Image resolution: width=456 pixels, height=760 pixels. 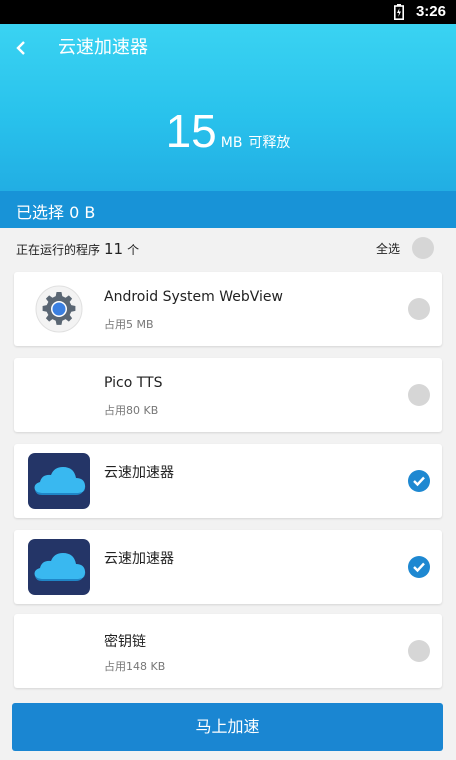 What do you see at coordinates (228, 131) in the screenshot?
I see `releasable-size: 15 MB 可释放` at bounding box center [228, 131].